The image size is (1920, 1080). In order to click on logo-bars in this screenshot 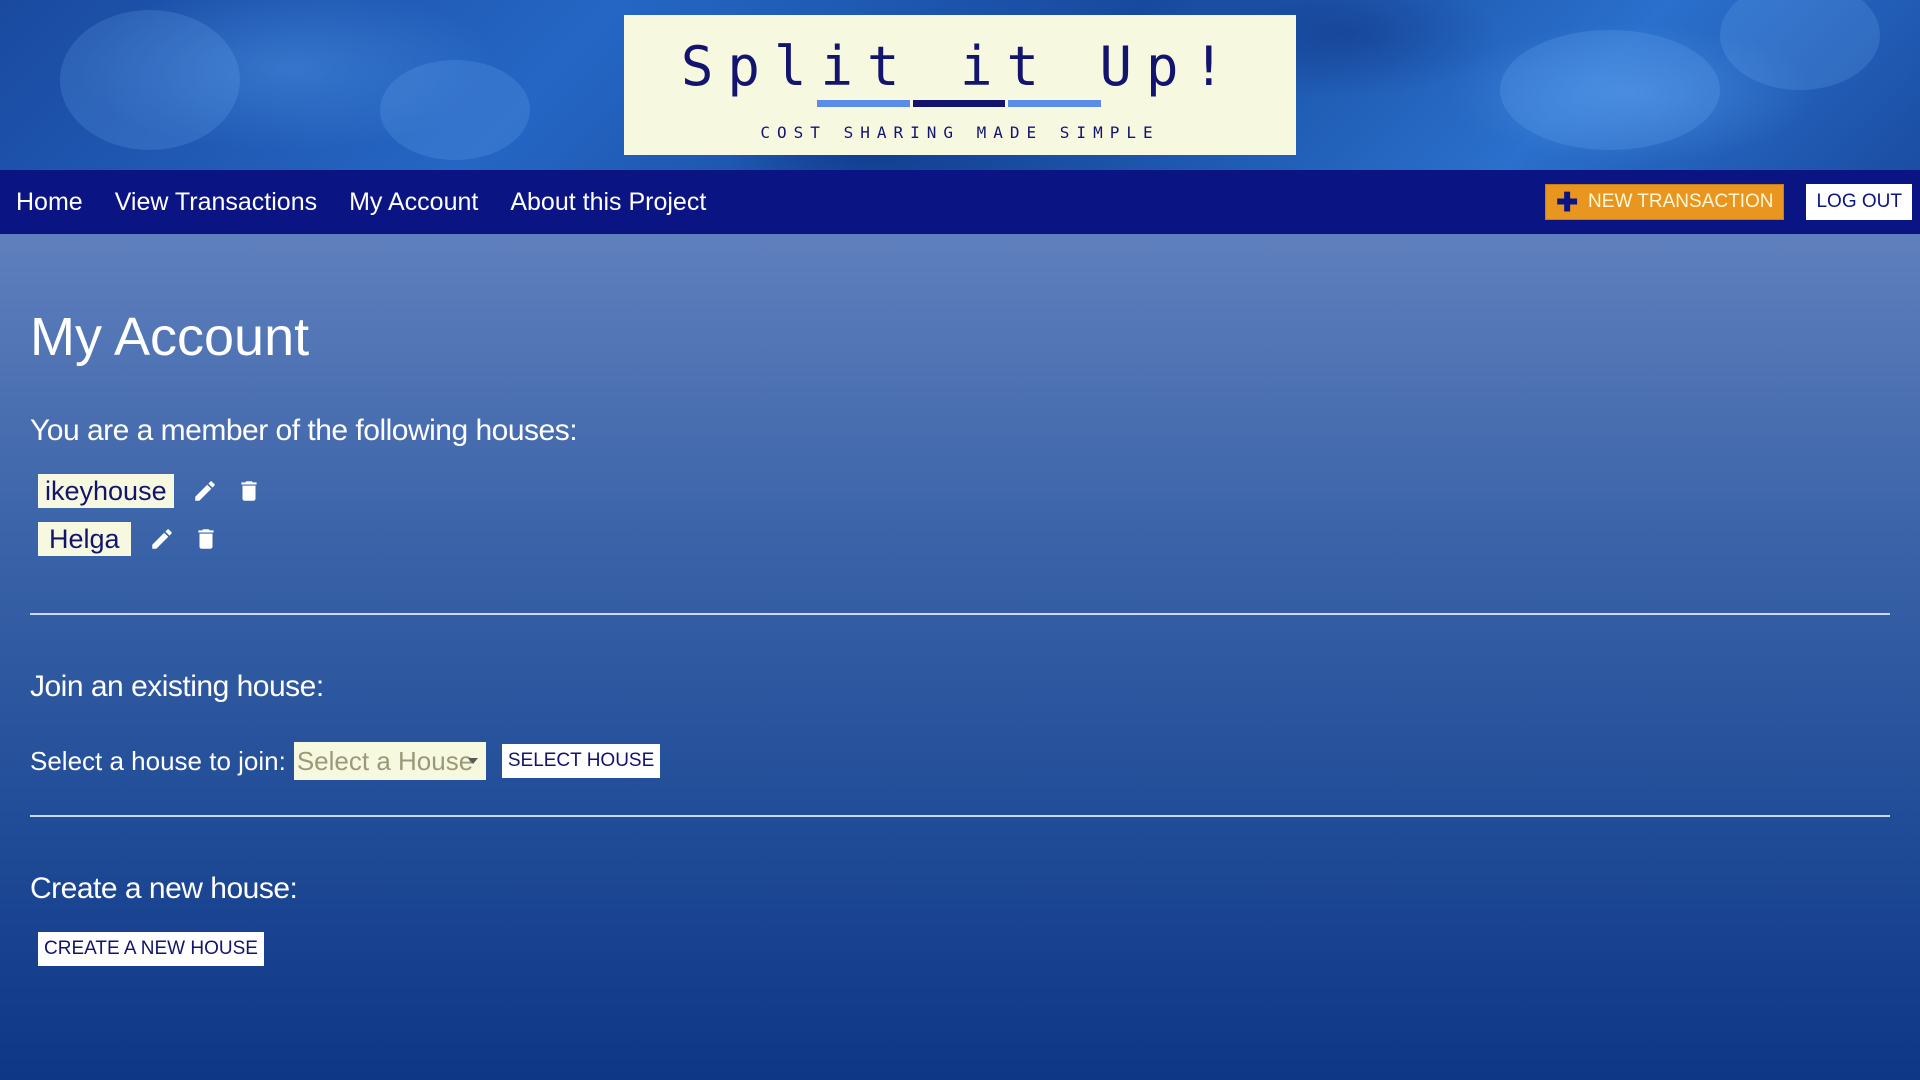, I will do `click(959, 103)`.